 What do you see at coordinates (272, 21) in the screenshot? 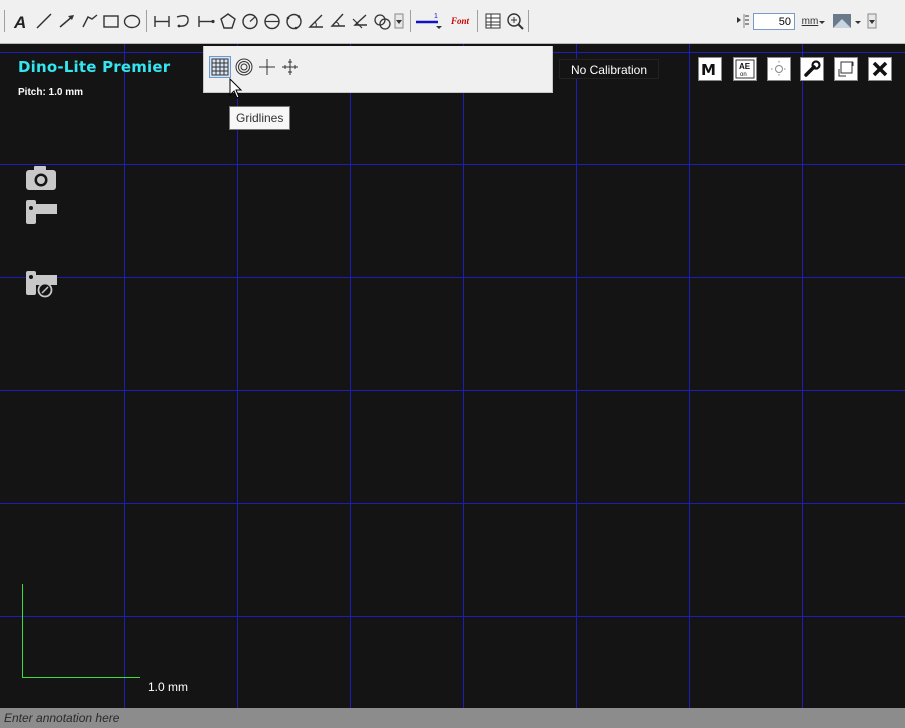
I see `diameter-circle-tool-icon` at bounding box center [272, 21].